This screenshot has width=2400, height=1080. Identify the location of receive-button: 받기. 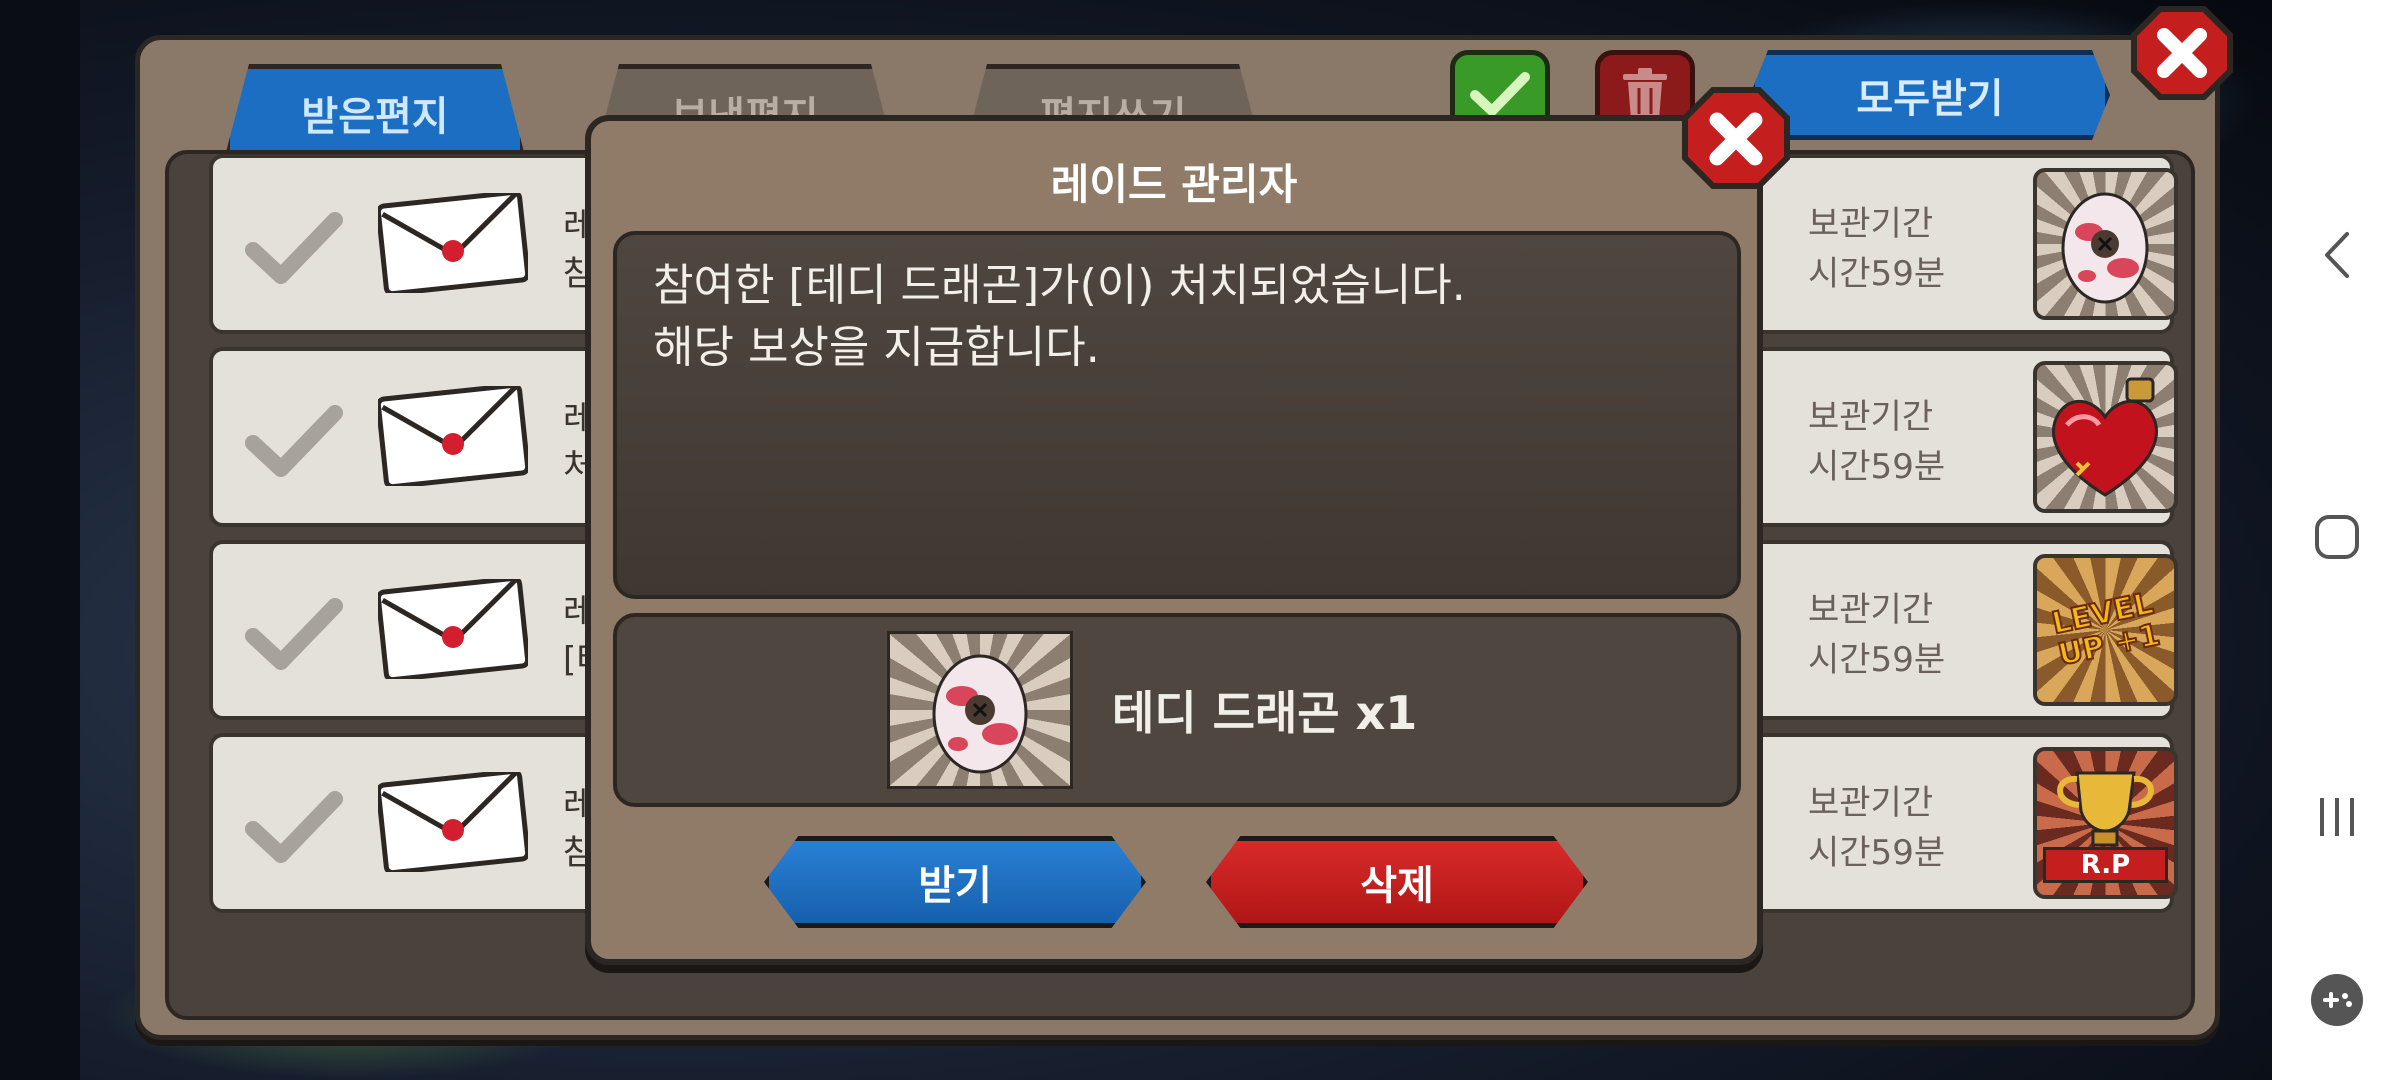
(955, 882).